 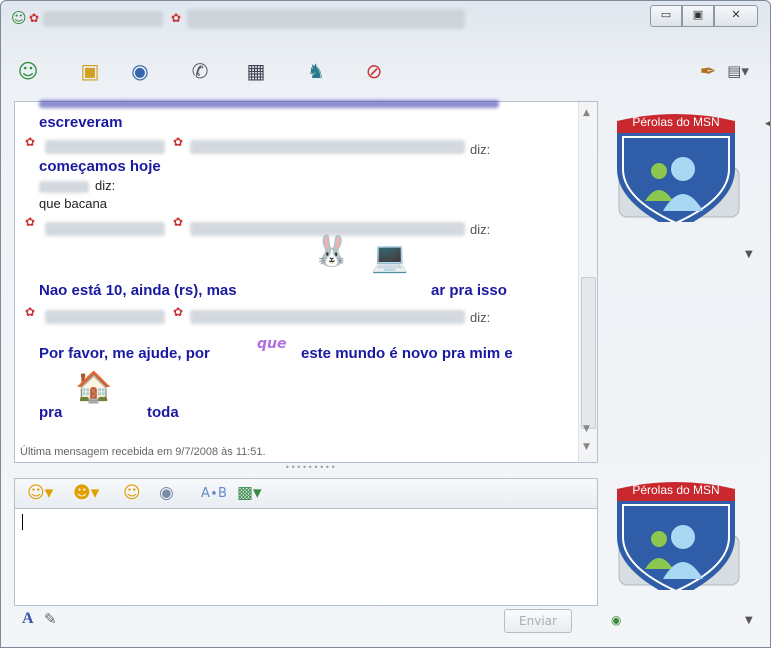 I want to click on webcam-icon: ◉, so click(x=140, y=71).